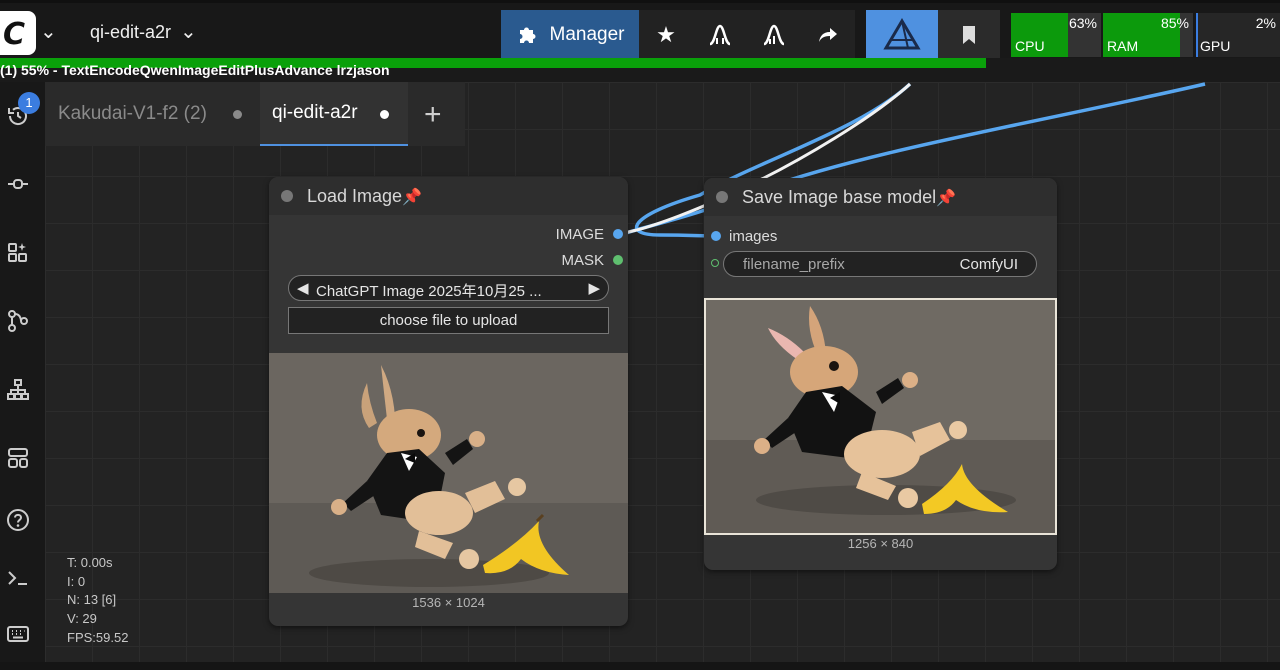  Describe the element at coordinates (794, 264) in the screenshot. I see `widget-name: filename_prefix` at that location.